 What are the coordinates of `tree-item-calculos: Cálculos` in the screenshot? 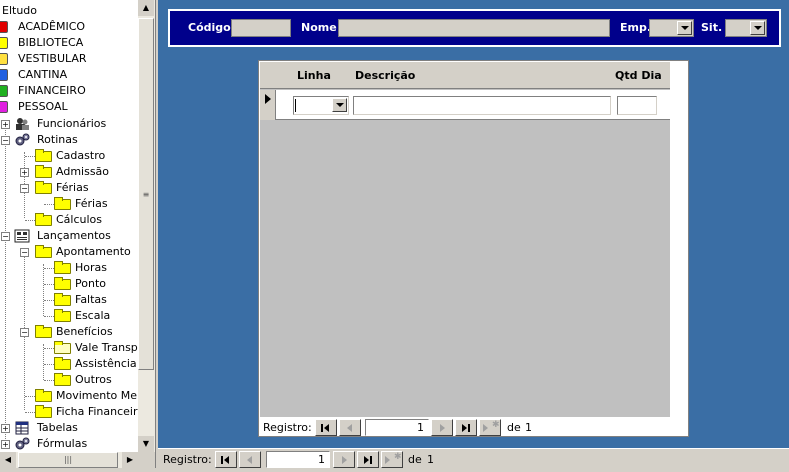 It's located at (68, 220).